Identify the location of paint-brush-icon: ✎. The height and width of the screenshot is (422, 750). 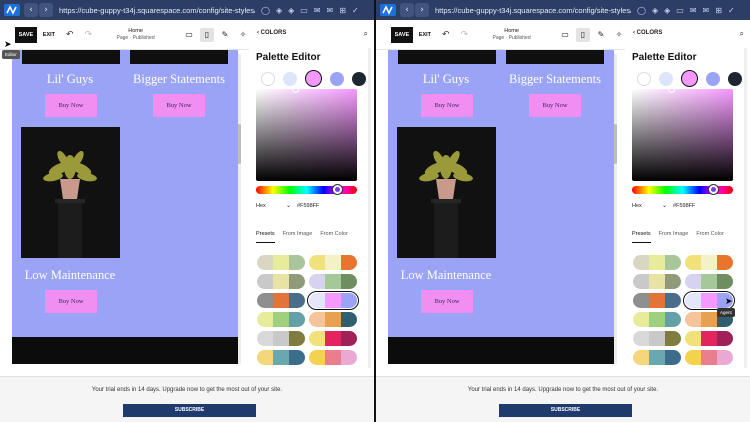
(225, 35).